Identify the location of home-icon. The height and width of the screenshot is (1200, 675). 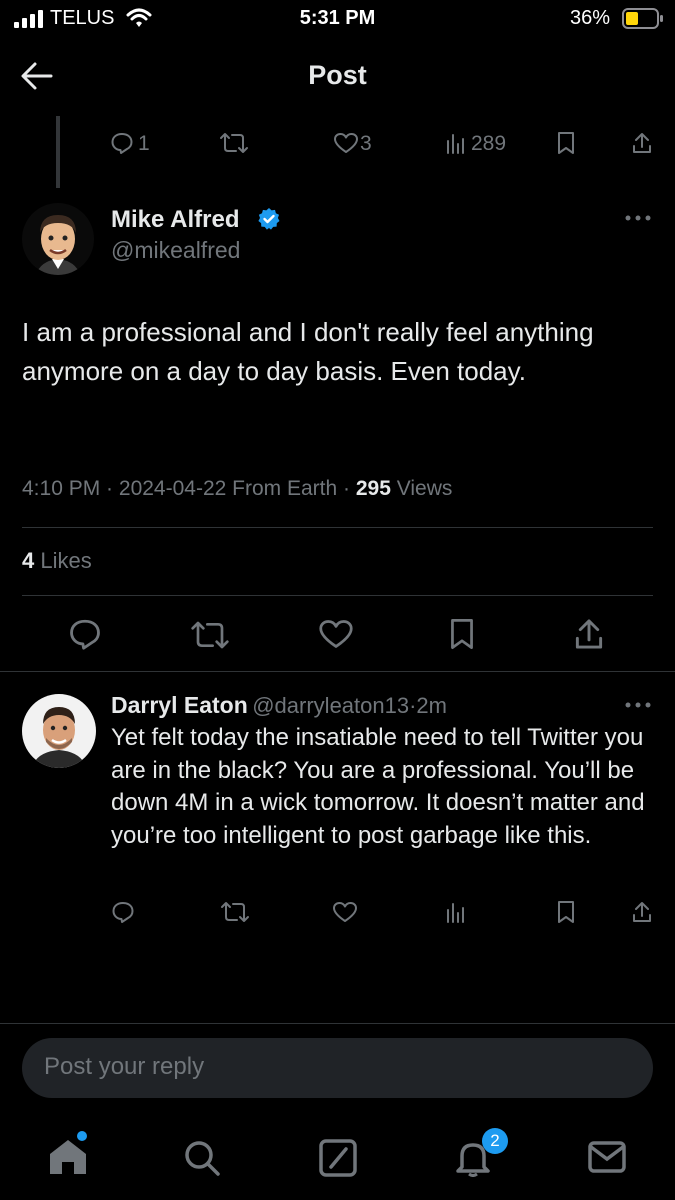
(68, 1157).